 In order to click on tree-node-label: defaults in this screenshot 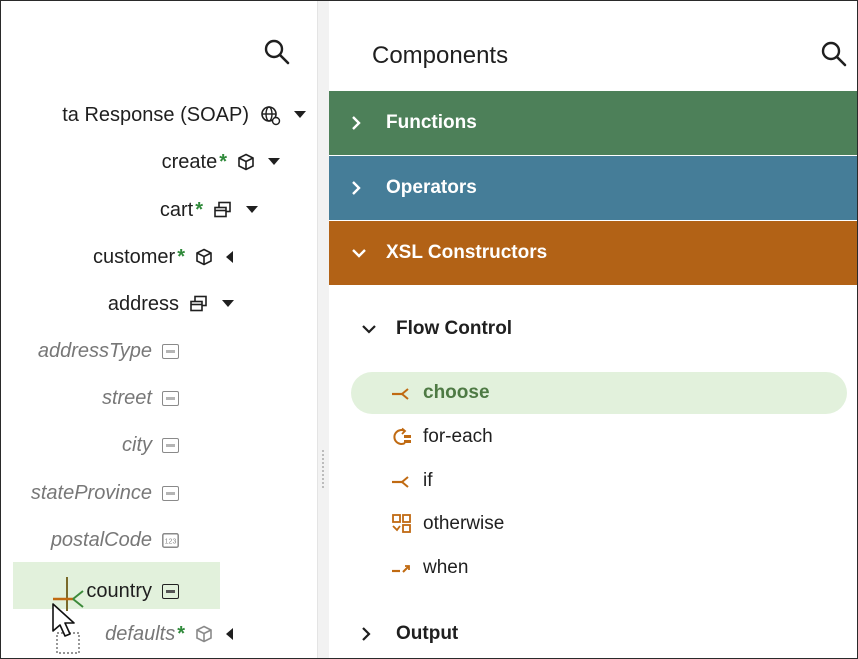, I will do `click(140, 633)`.